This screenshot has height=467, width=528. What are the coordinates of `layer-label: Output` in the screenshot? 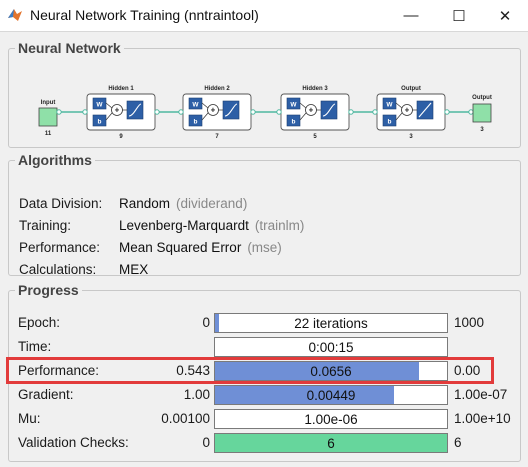 It's located at (411, 89).